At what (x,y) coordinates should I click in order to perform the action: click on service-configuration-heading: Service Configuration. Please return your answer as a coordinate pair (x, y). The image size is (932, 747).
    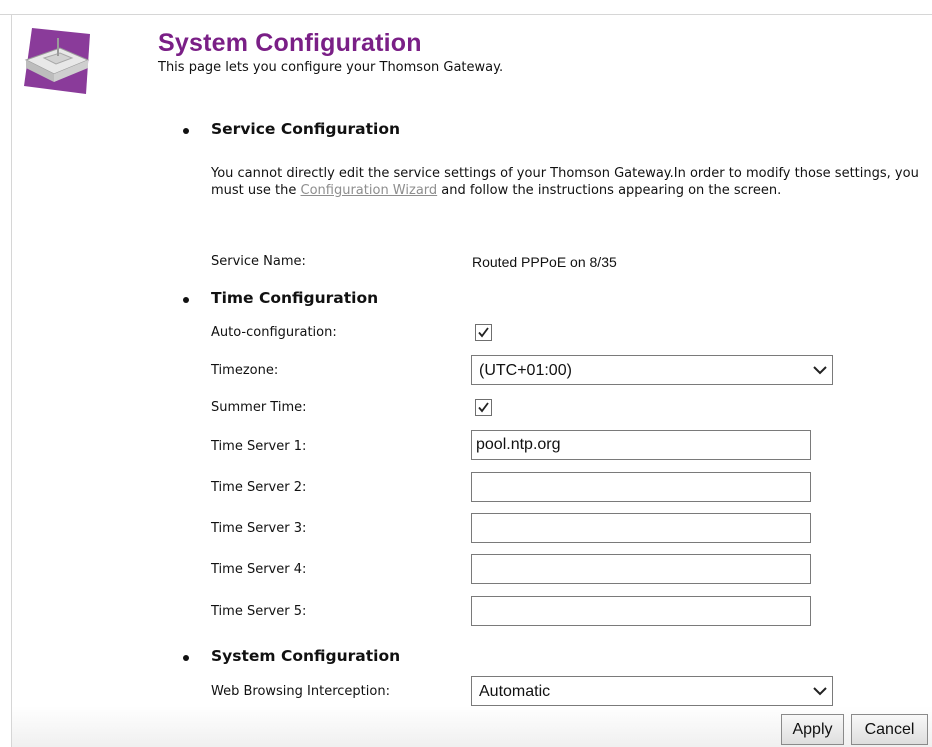
    Looking at the image, I should click on (306, 129).